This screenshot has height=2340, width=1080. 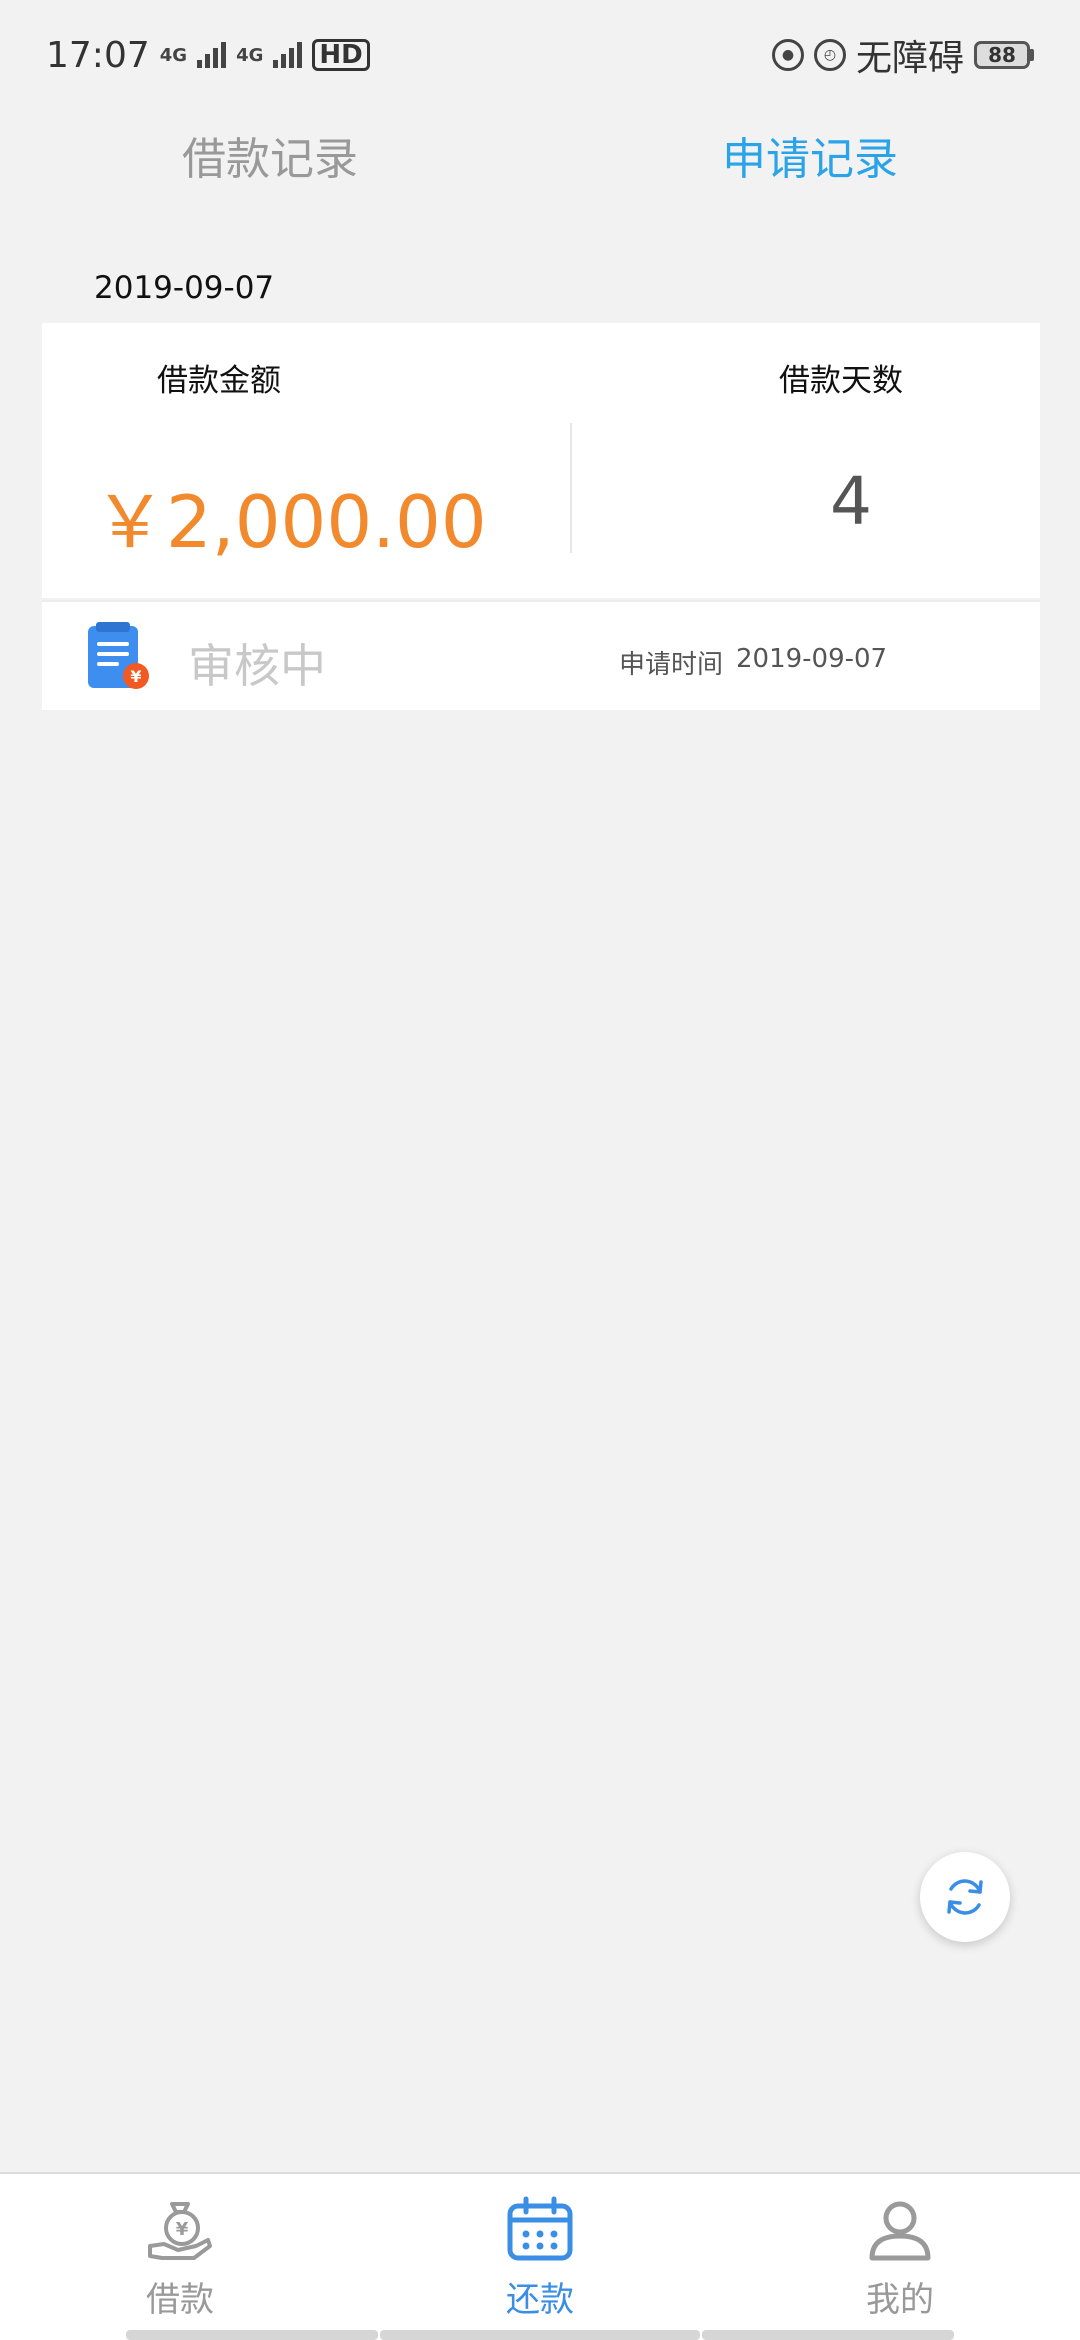 What do you see at coordinates (787, 55) in the screenshot?
I see `rotation-lock-icon: ●` at bounding box center [787, 55].